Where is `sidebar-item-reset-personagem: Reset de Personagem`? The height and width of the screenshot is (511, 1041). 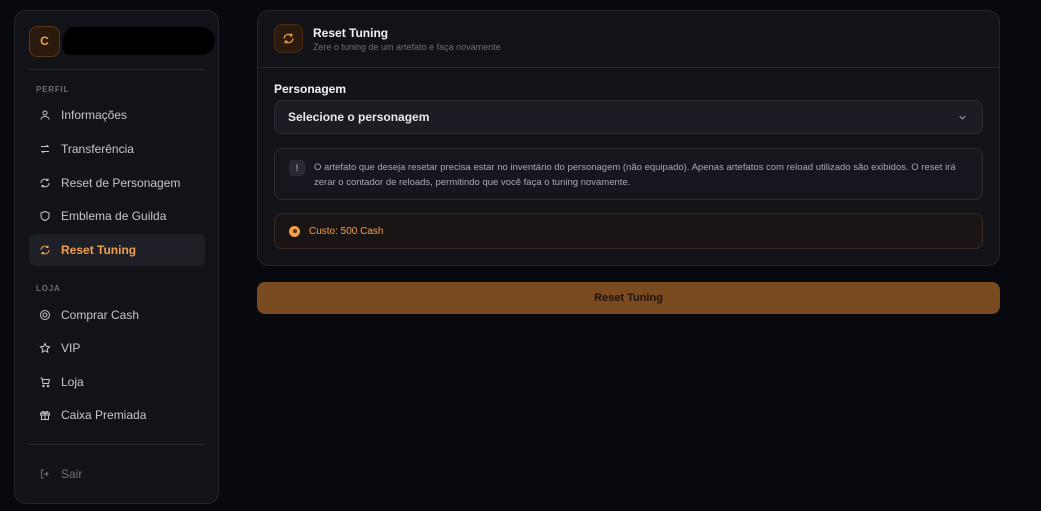
sidebar-item-reset-personagem: Reset de Personagem is located at coordinates (117, 183).